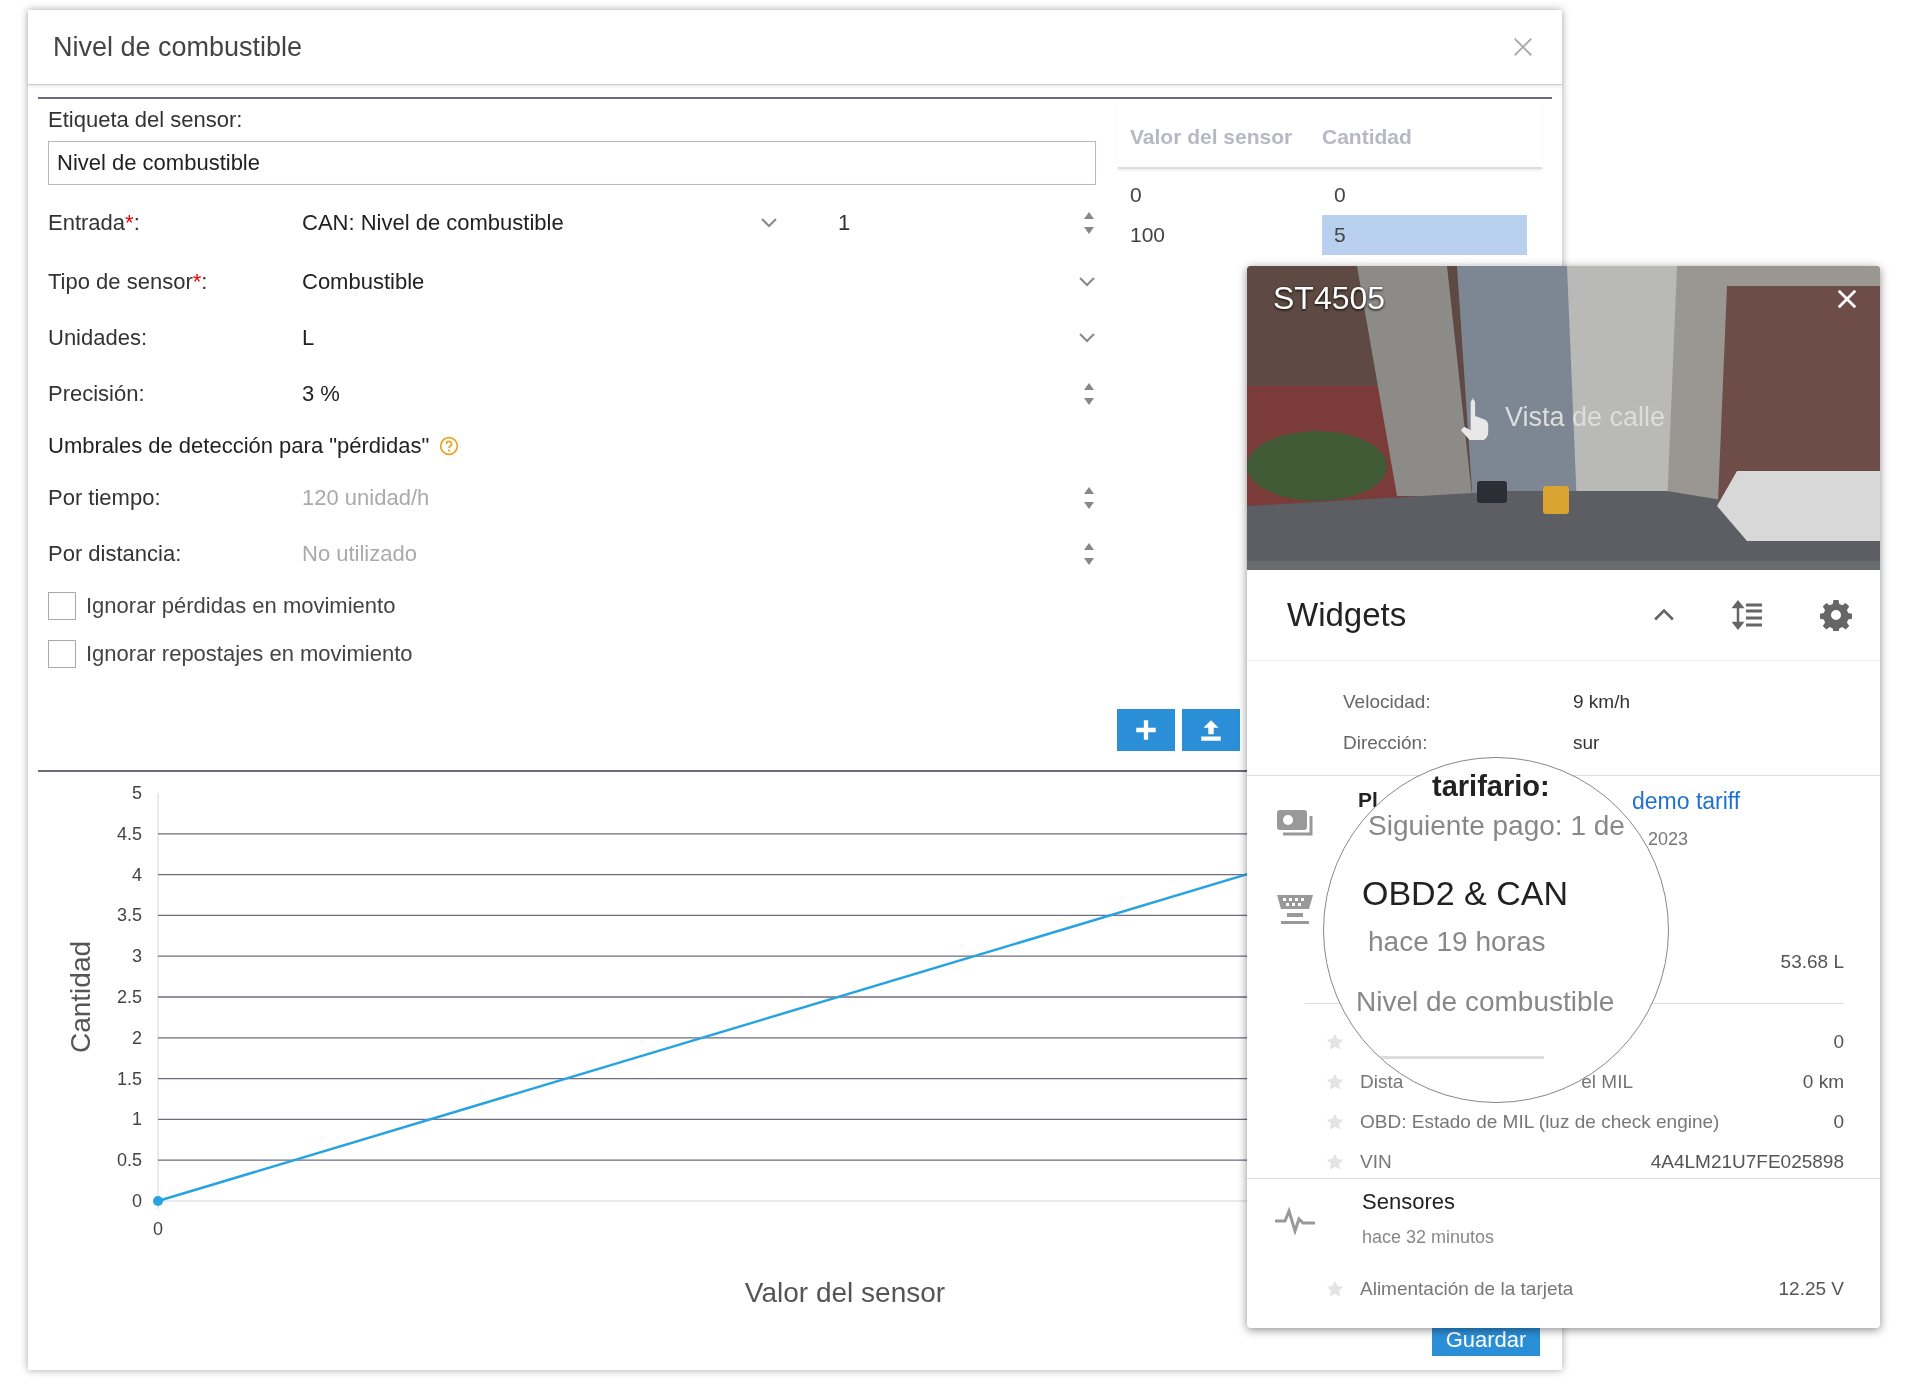 The image size is (1920, 1400). Describe the element at coordinates (128, 282) in the screenshot. I see `field-label: Tipo de sensor*:` at that location.